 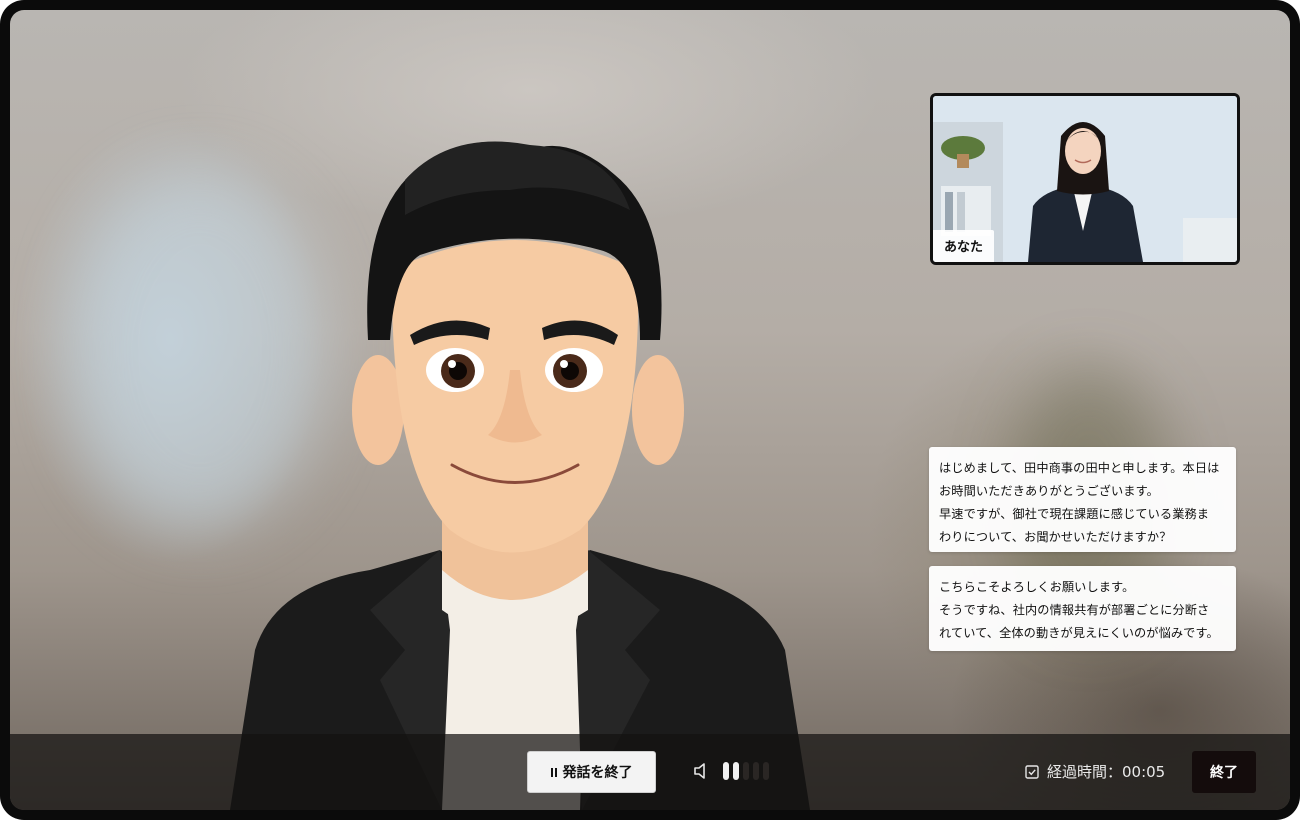 I want to click on chat-line: れていて、全体の動きが見えにくいのが悩みです。, so click(x=1079, y=633).